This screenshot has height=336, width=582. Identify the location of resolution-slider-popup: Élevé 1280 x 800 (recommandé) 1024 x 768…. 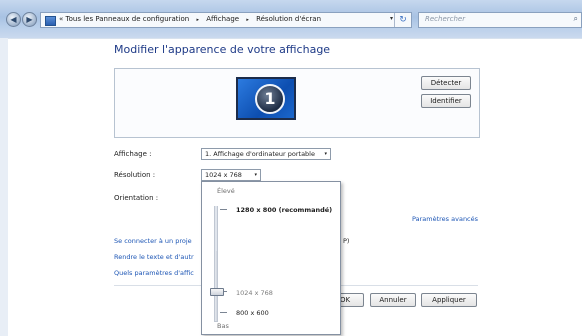
(271, 258).